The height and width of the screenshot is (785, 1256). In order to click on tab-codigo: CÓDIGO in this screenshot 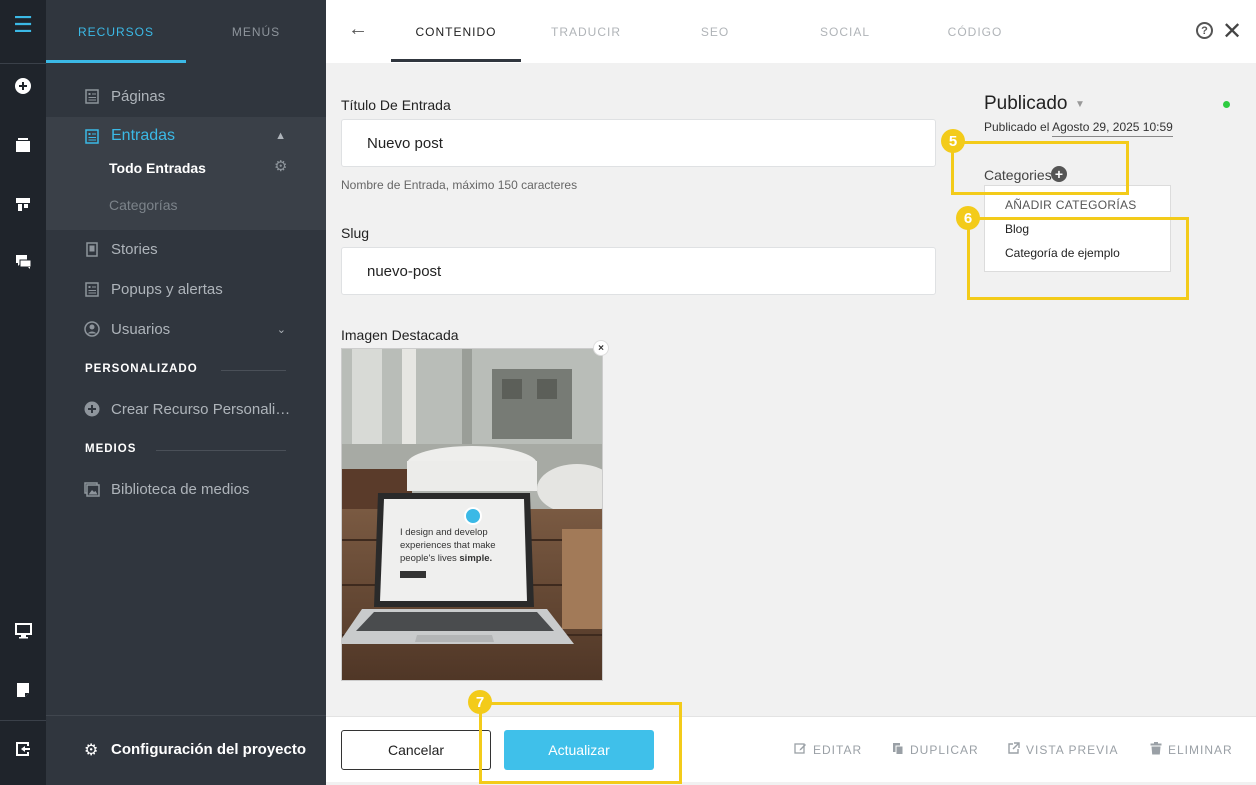, I will do `click(975, 31)`.